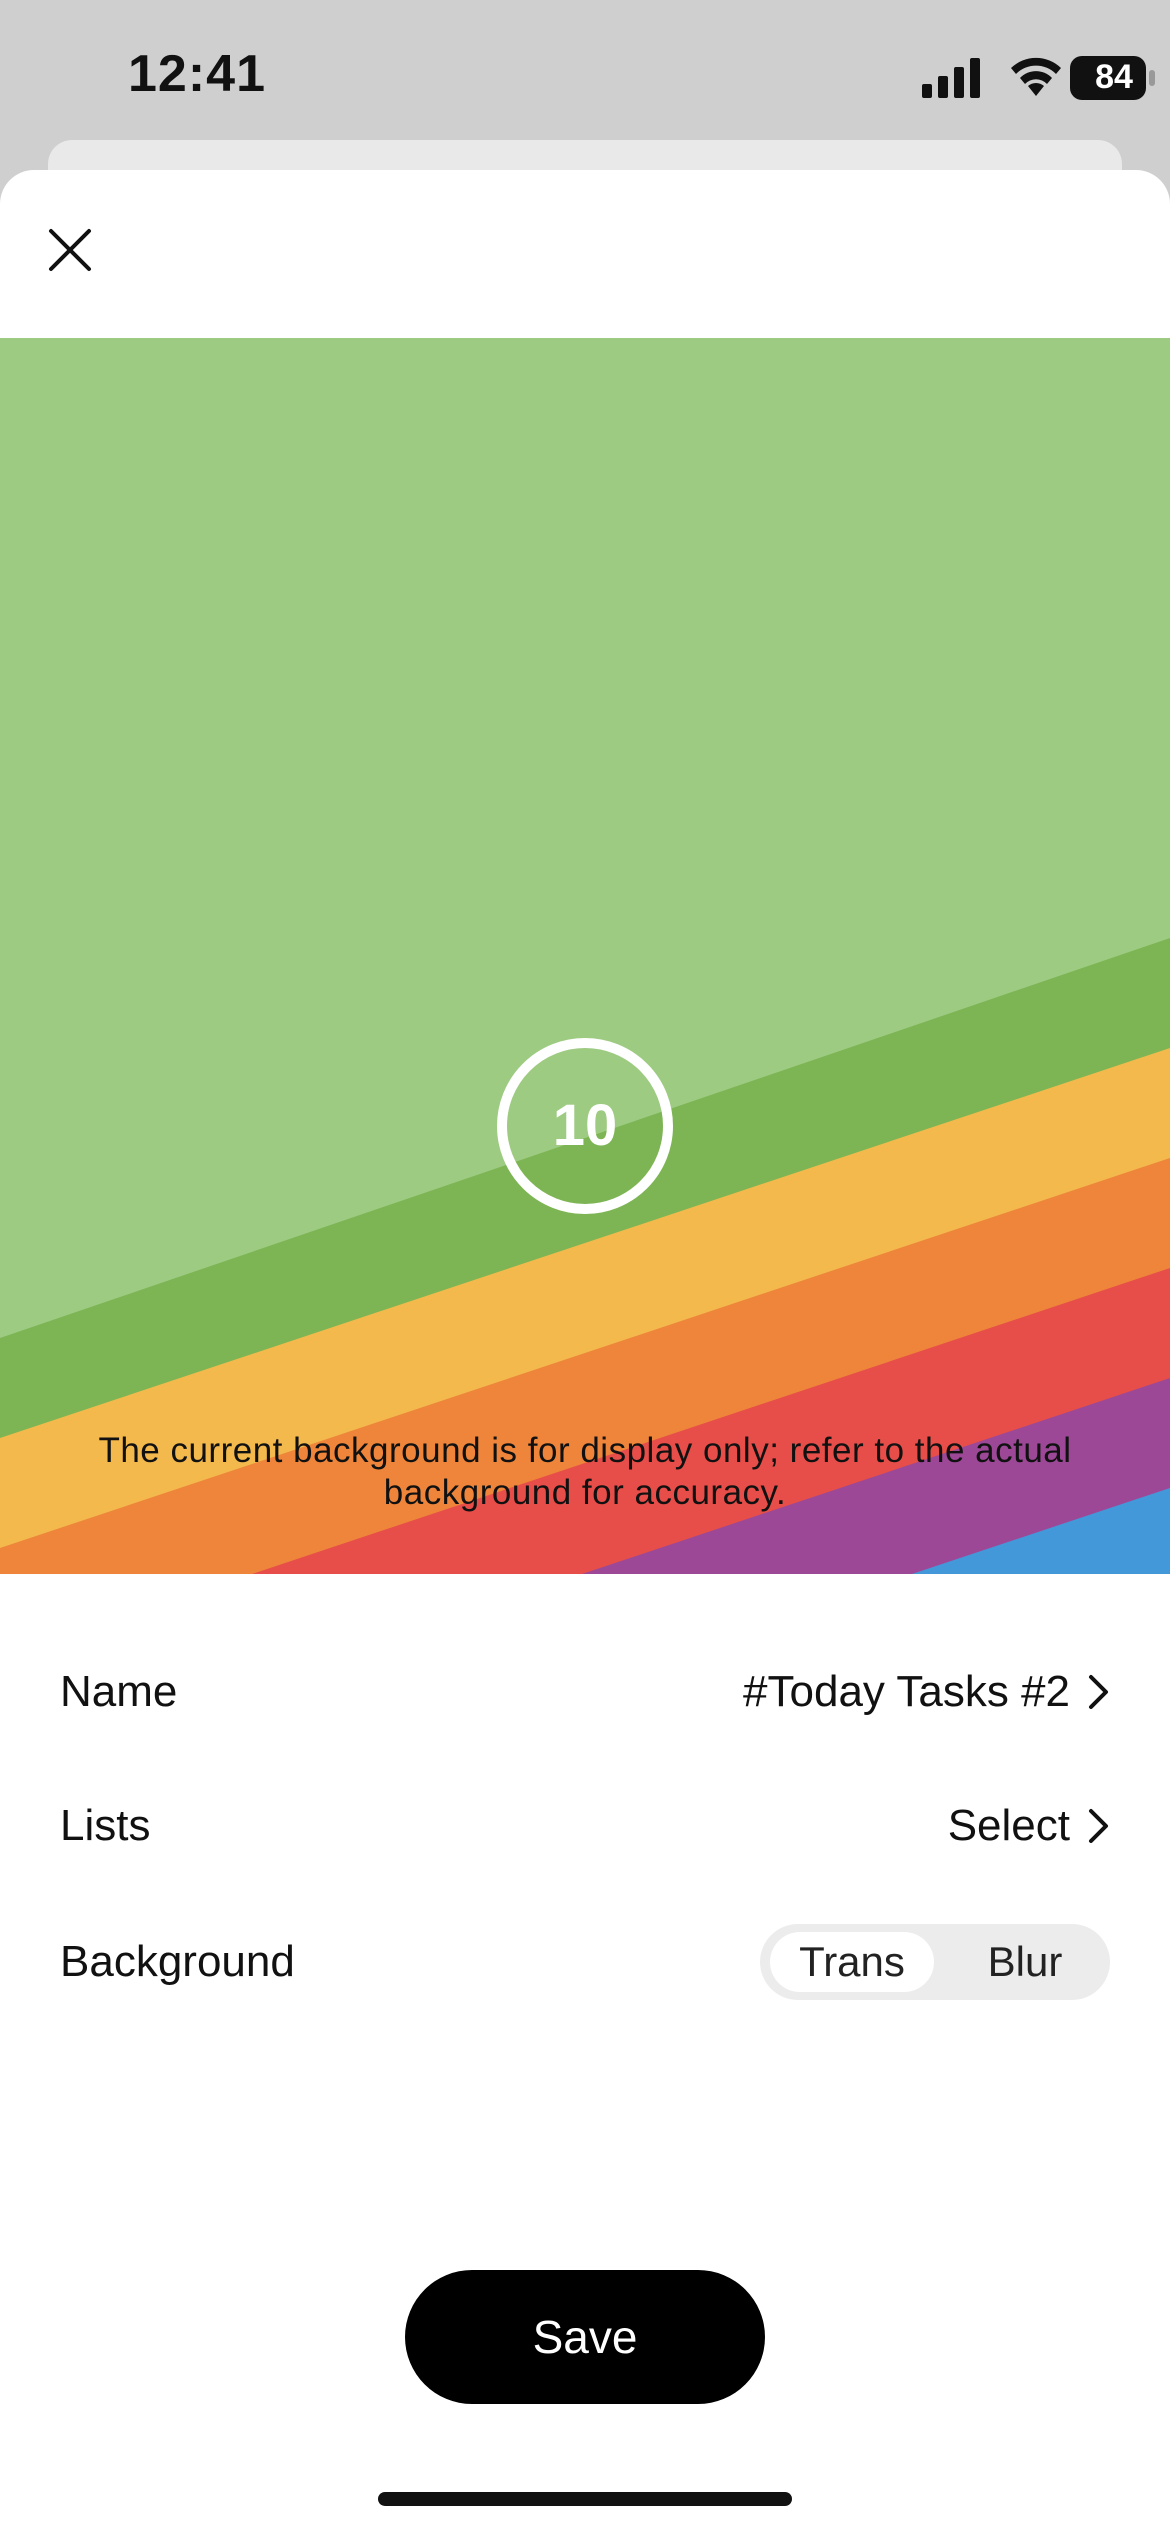 The width and height of the screenshot is (1170, 2532). I want to click on name-row: Name #Today Tasks #2, so click(585, 1692).